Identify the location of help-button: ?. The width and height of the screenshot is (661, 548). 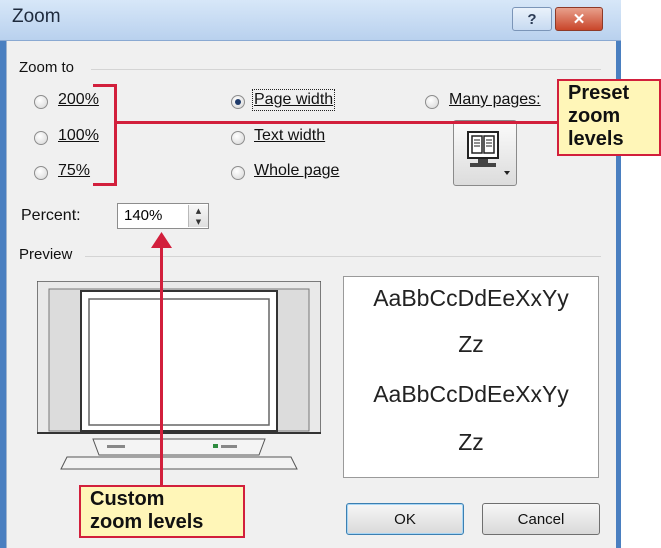
(532, 19).